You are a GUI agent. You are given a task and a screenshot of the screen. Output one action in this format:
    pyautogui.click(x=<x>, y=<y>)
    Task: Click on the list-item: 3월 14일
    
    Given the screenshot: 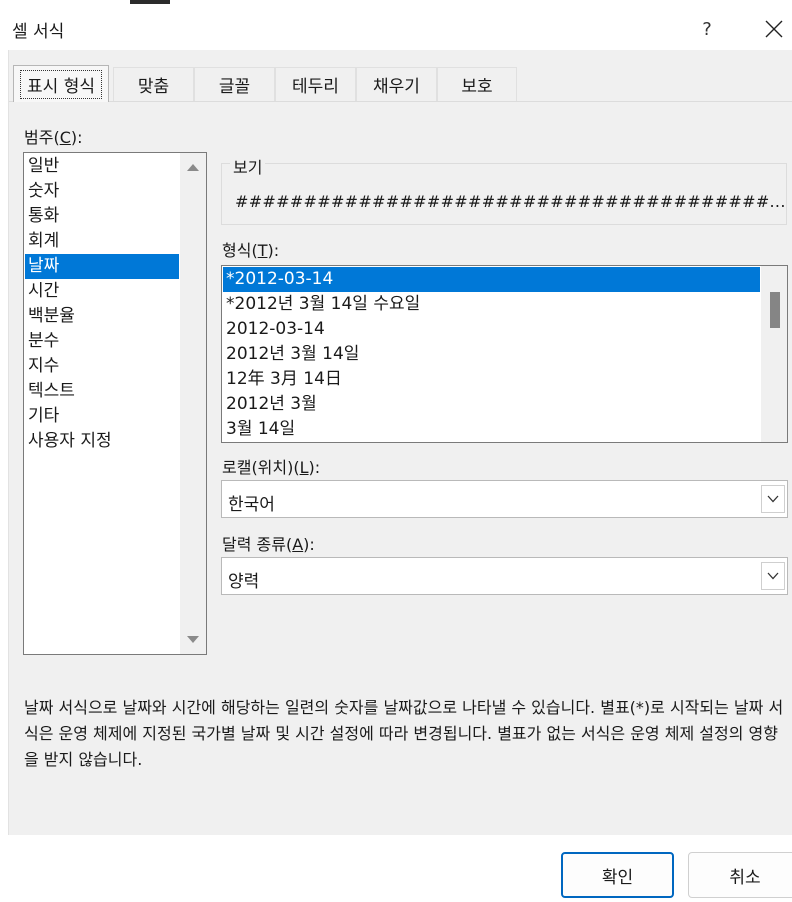 What is the action you would take?
    pyautogui.click(x=491, y=429)
    